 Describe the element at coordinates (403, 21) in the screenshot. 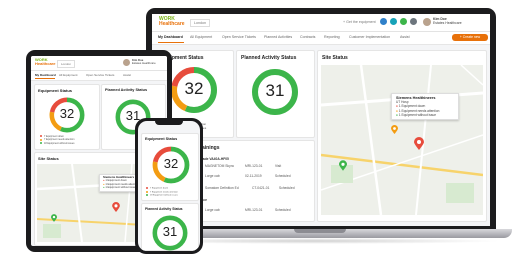

I see `help-icon` at that location.